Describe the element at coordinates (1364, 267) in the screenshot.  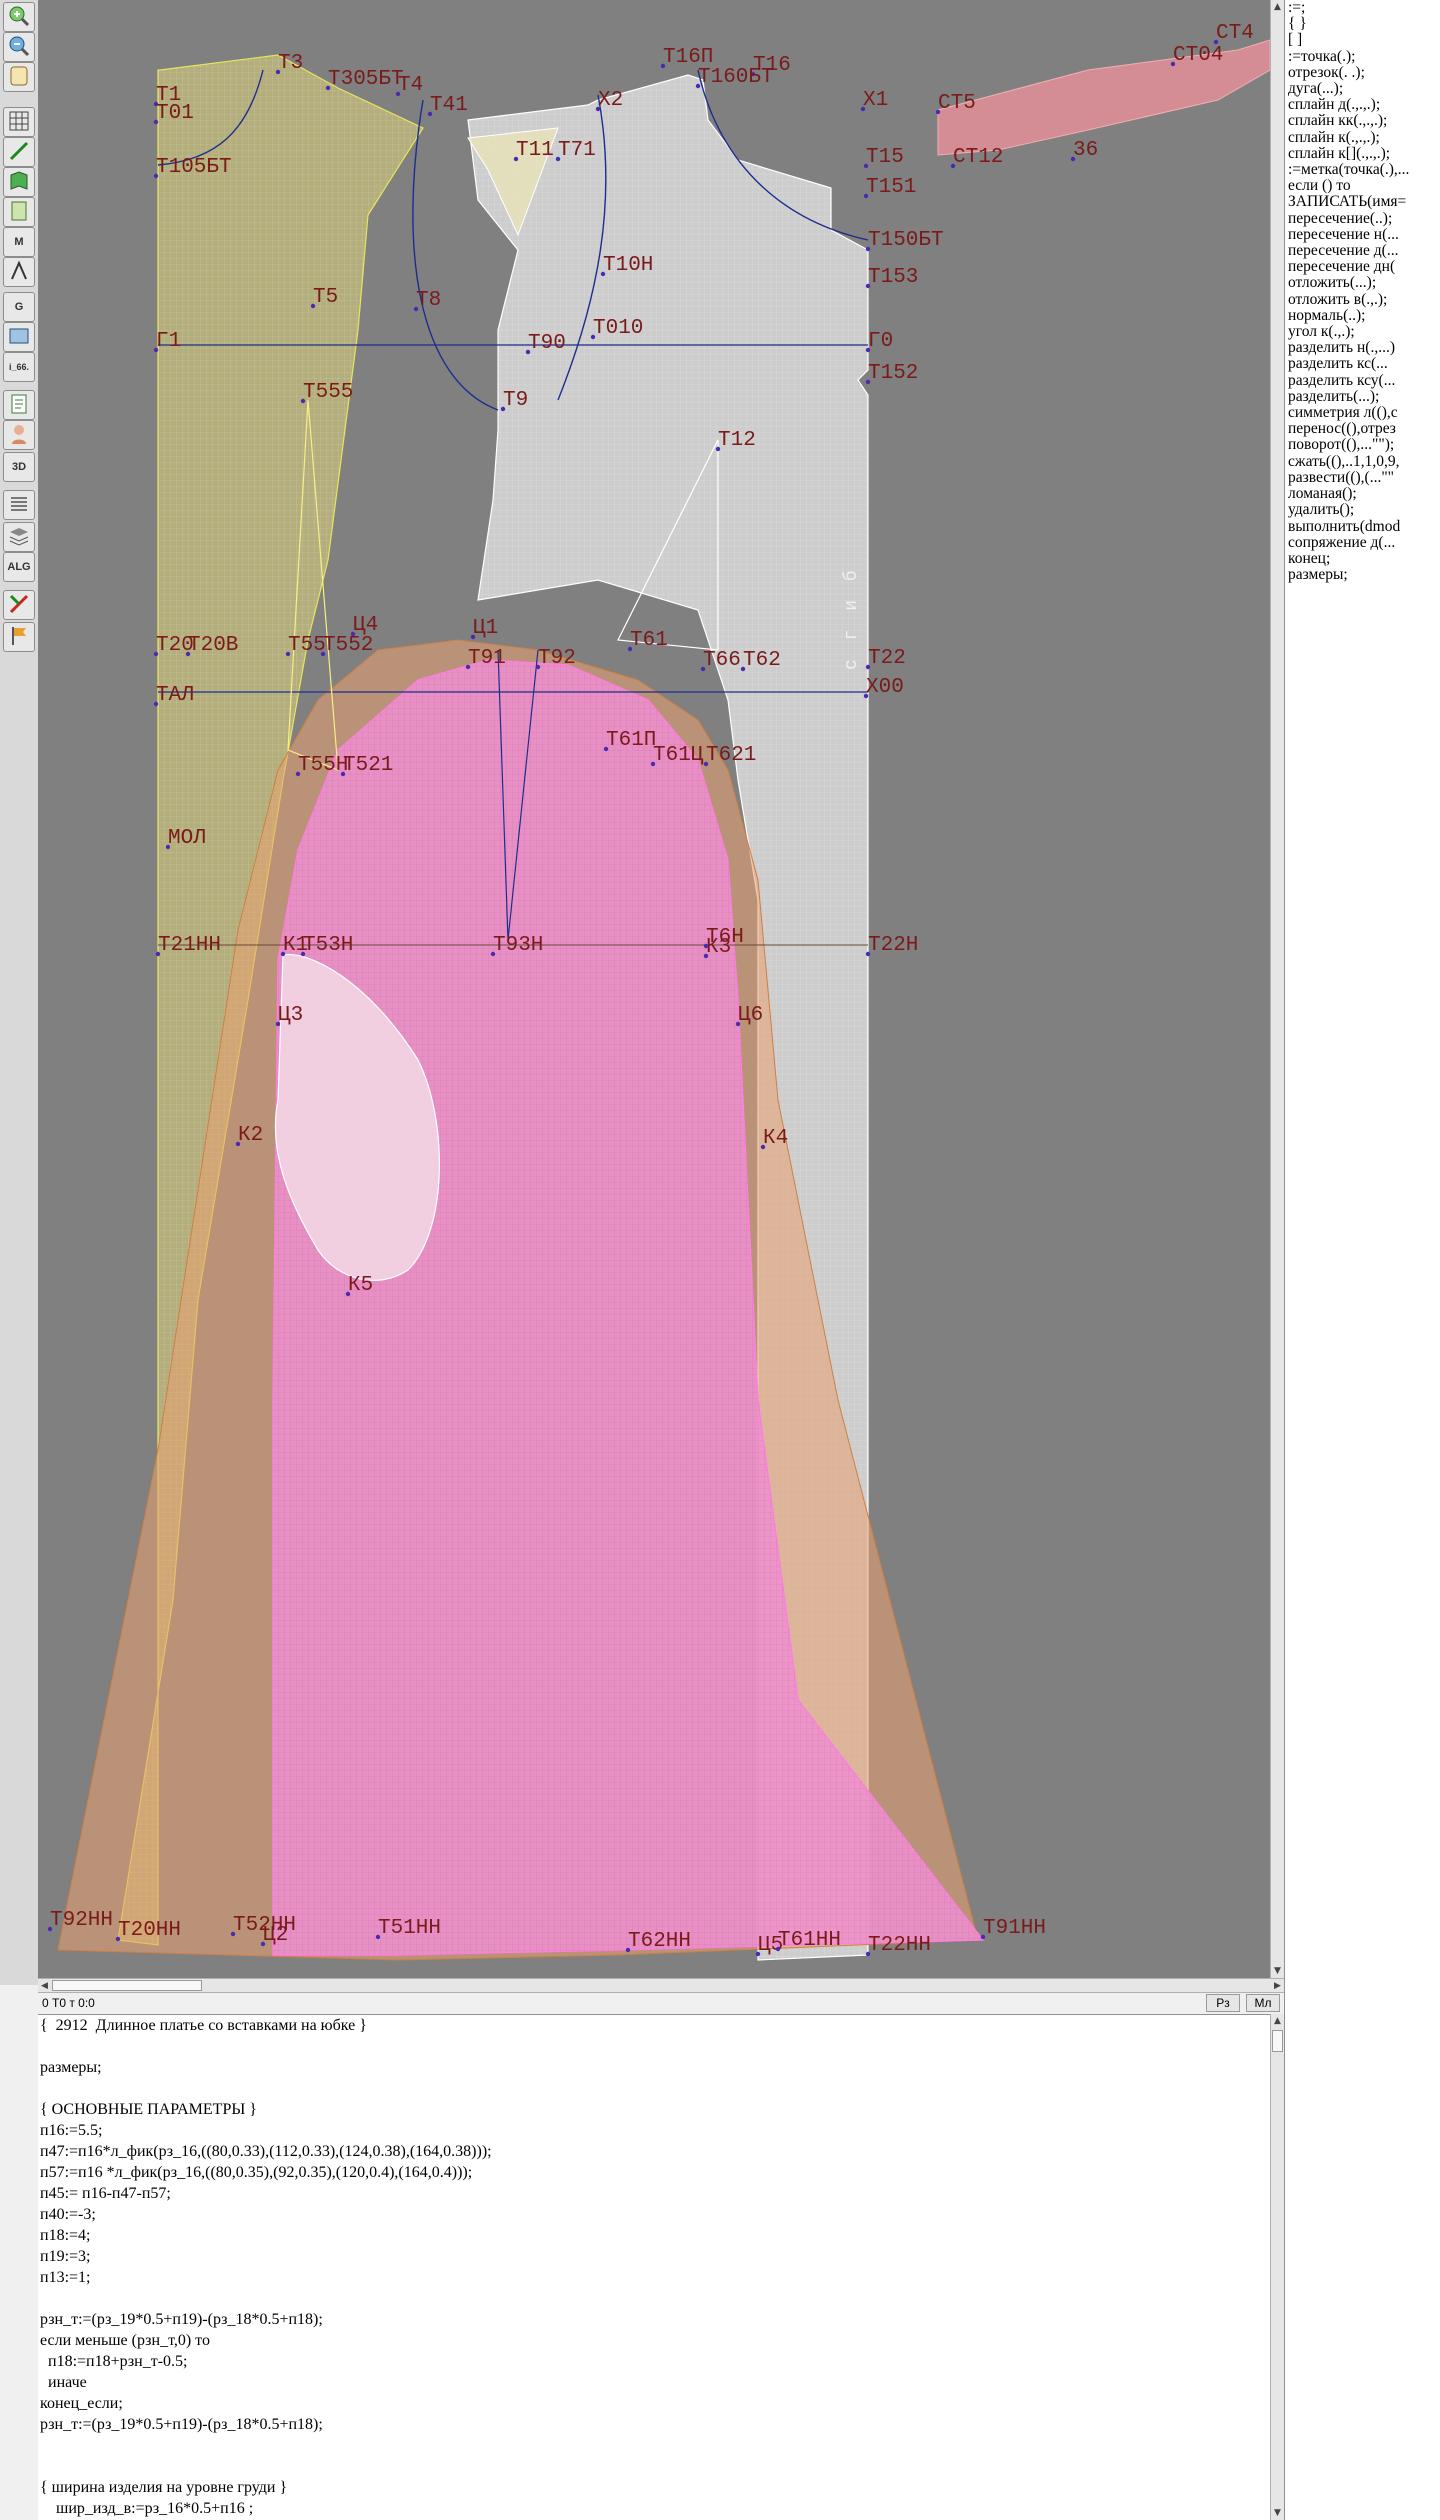
I see `command-item: пересечение дн(` at that location.